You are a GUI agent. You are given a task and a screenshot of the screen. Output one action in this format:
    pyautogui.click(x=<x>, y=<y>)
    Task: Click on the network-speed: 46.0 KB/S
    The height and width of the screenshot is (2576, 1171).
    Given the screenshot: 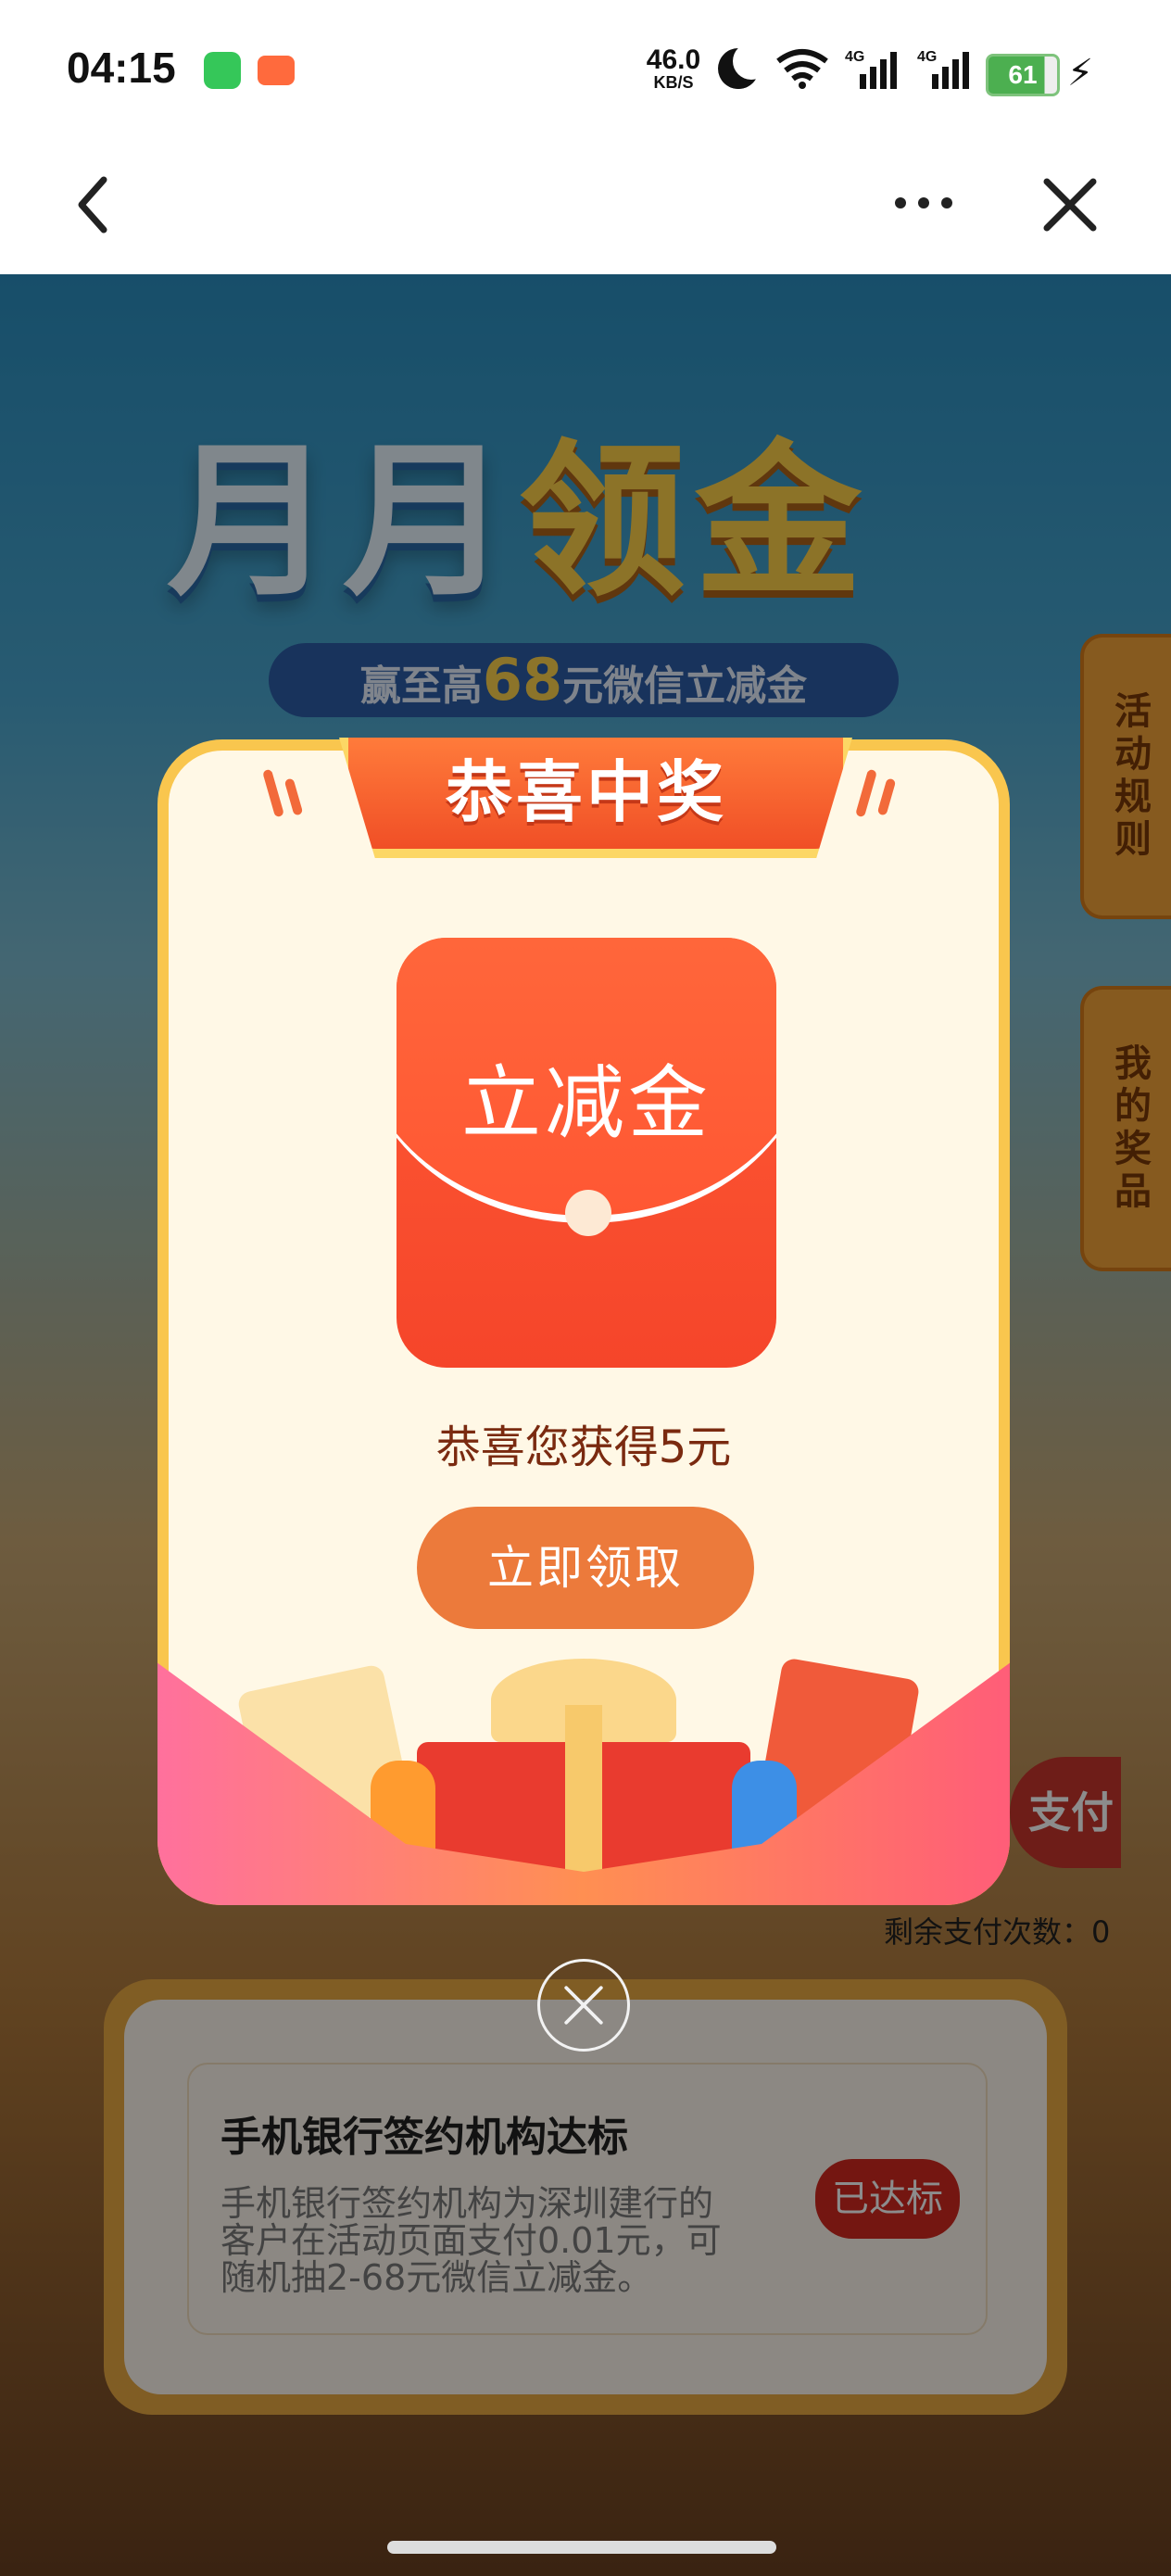 What is the action you would take?
    pyautogui.click(x=674, y=68)
    